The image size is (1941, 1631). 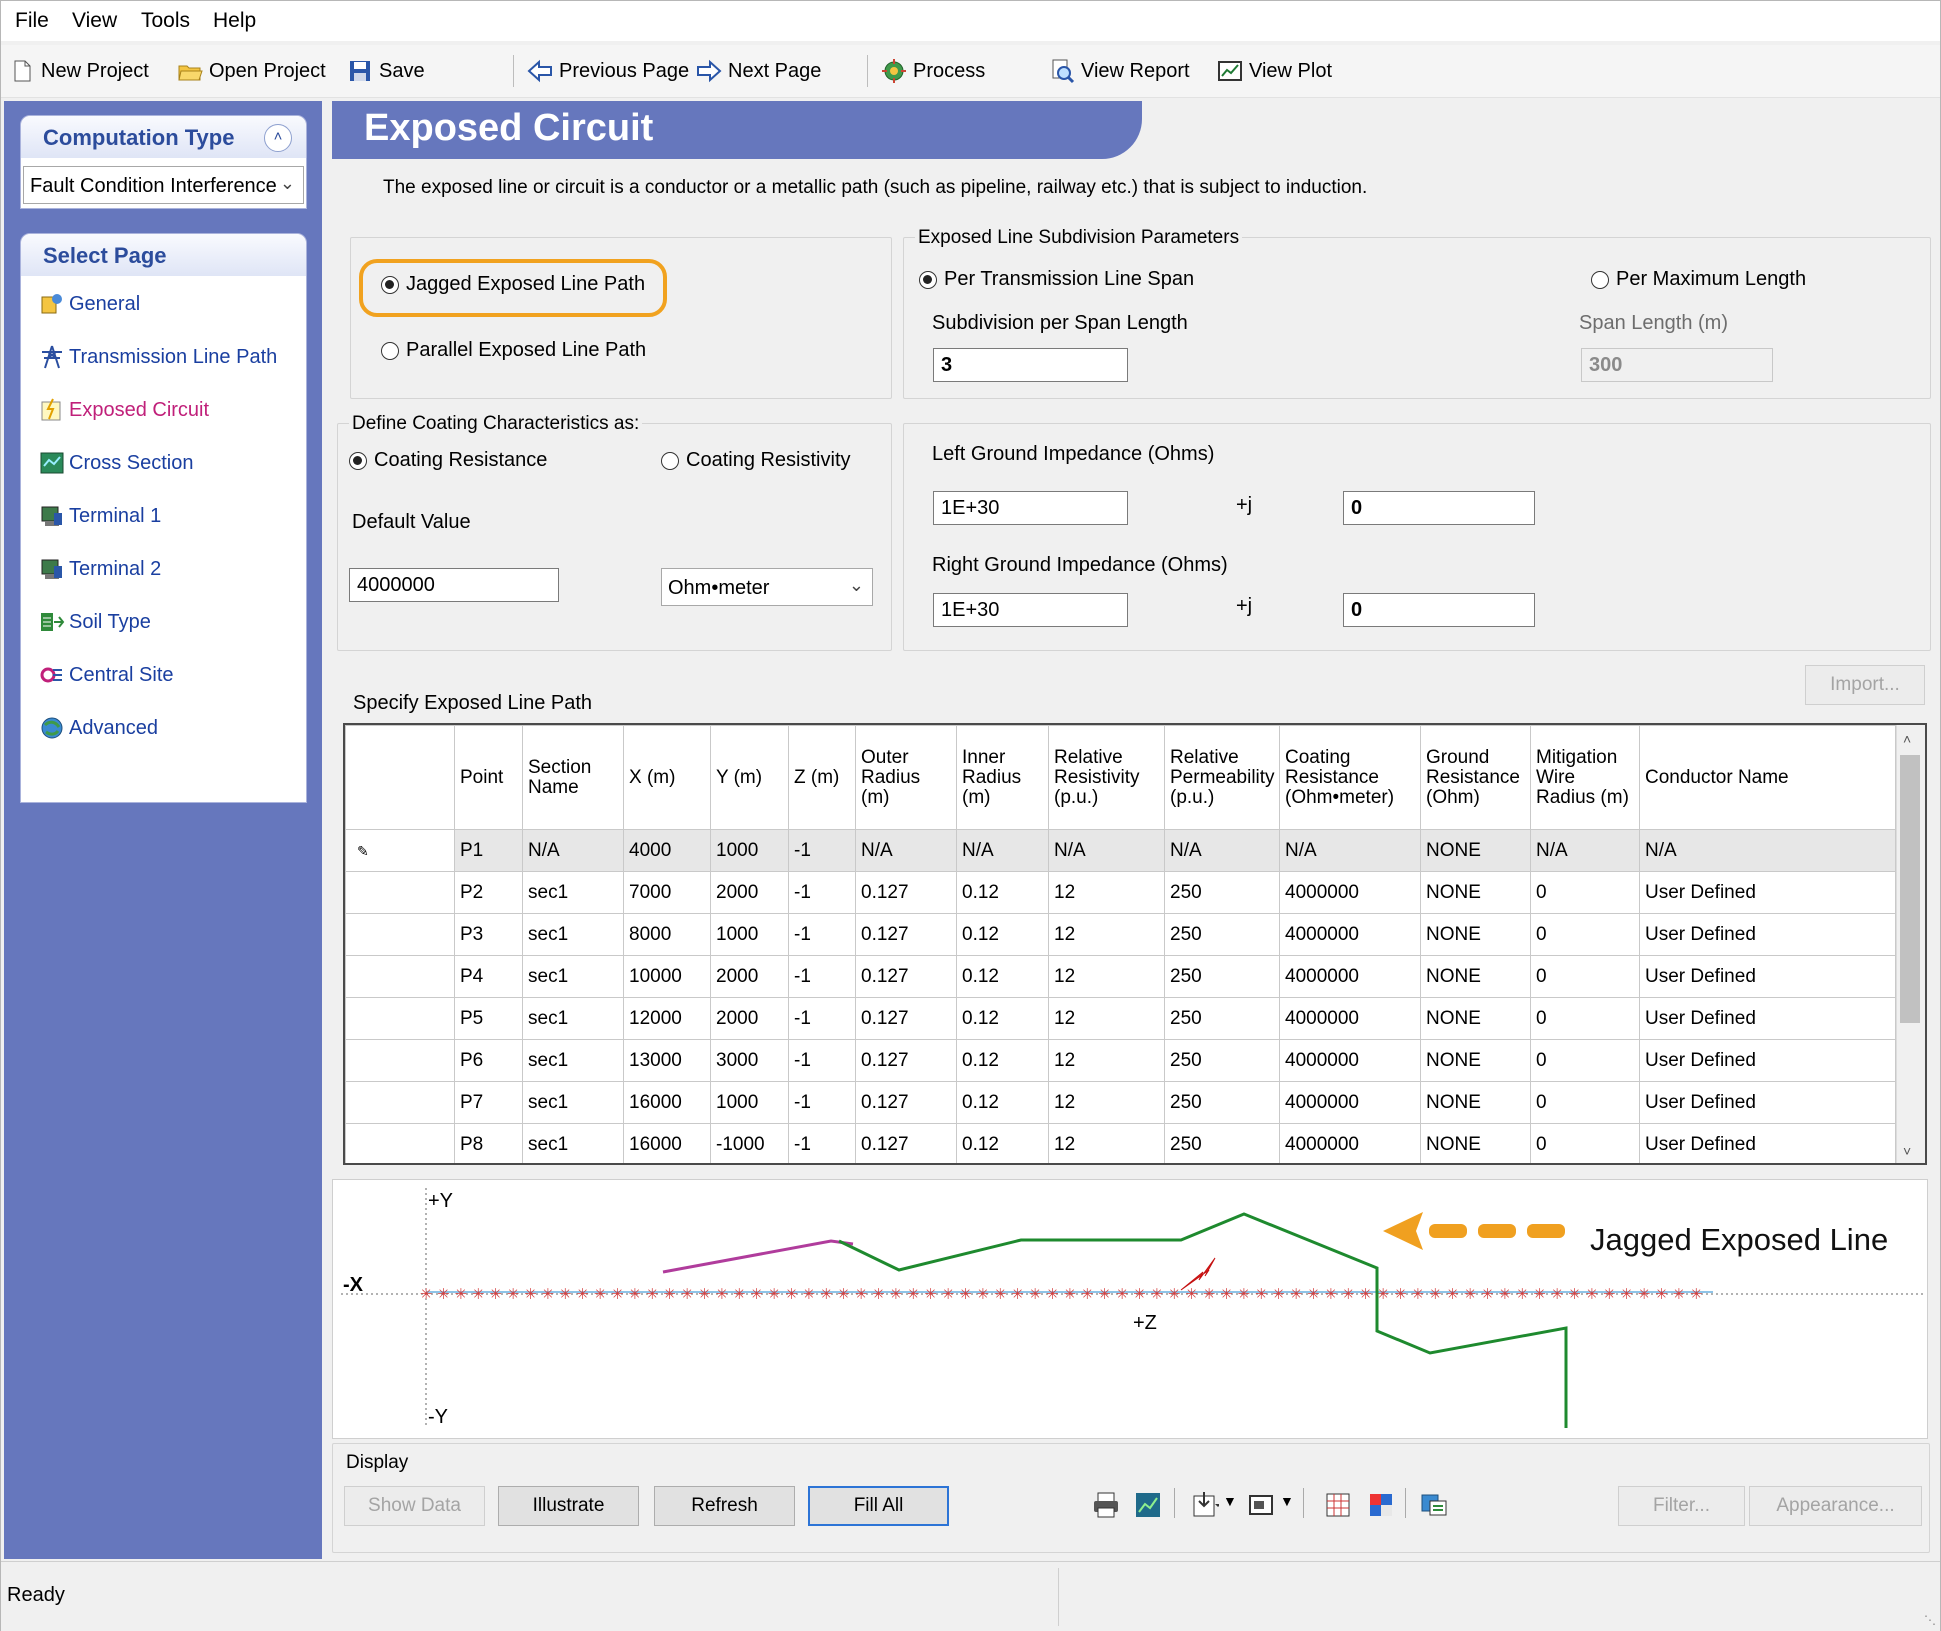 What do you see at coordinates (1030, 365) in the screenshot?
I see `subdivision-input: 3` at bounding box center [1030, 365].